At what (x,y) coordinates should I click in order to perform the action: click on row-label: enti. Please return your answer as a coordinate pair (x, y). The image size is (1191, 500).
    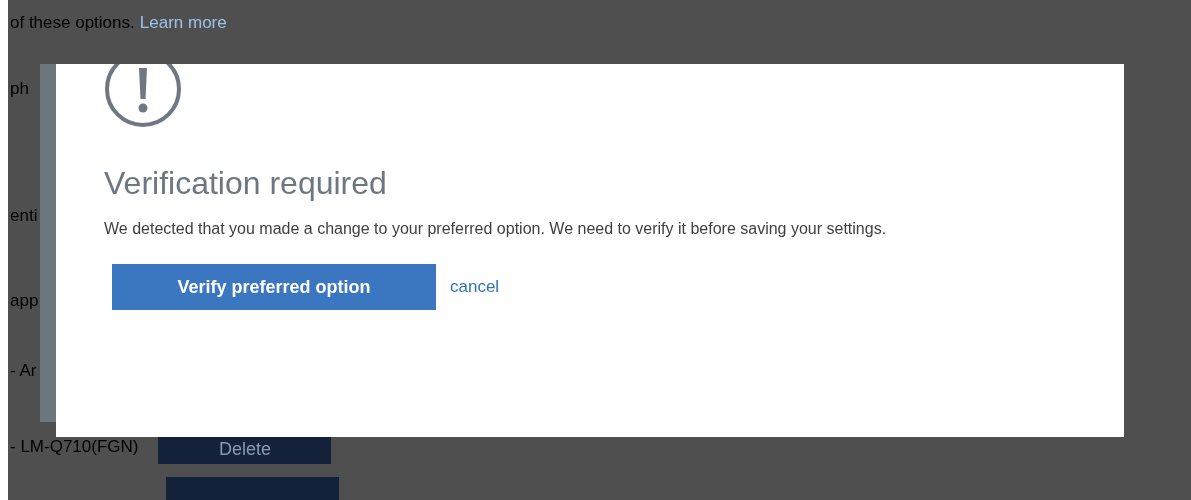
    Looking at the image, I should click on (24, 216).